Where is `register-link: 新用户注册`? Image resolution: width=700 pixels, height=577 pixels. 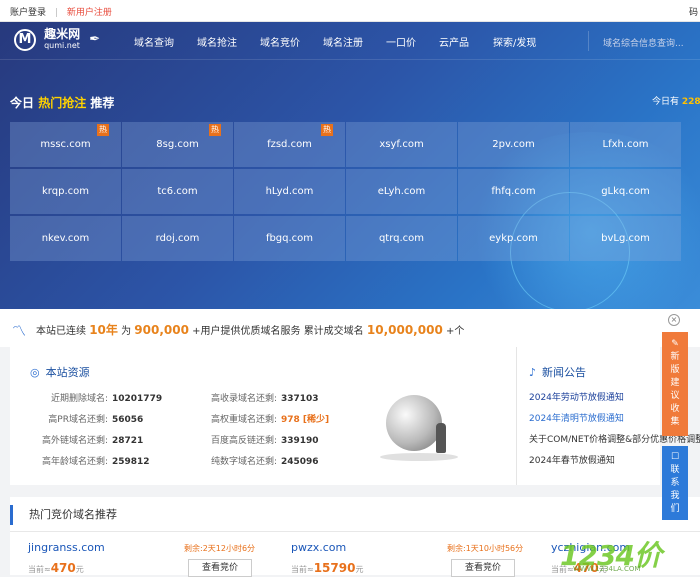
register-link: 新用户注册 is located at coordinates (89, 13).